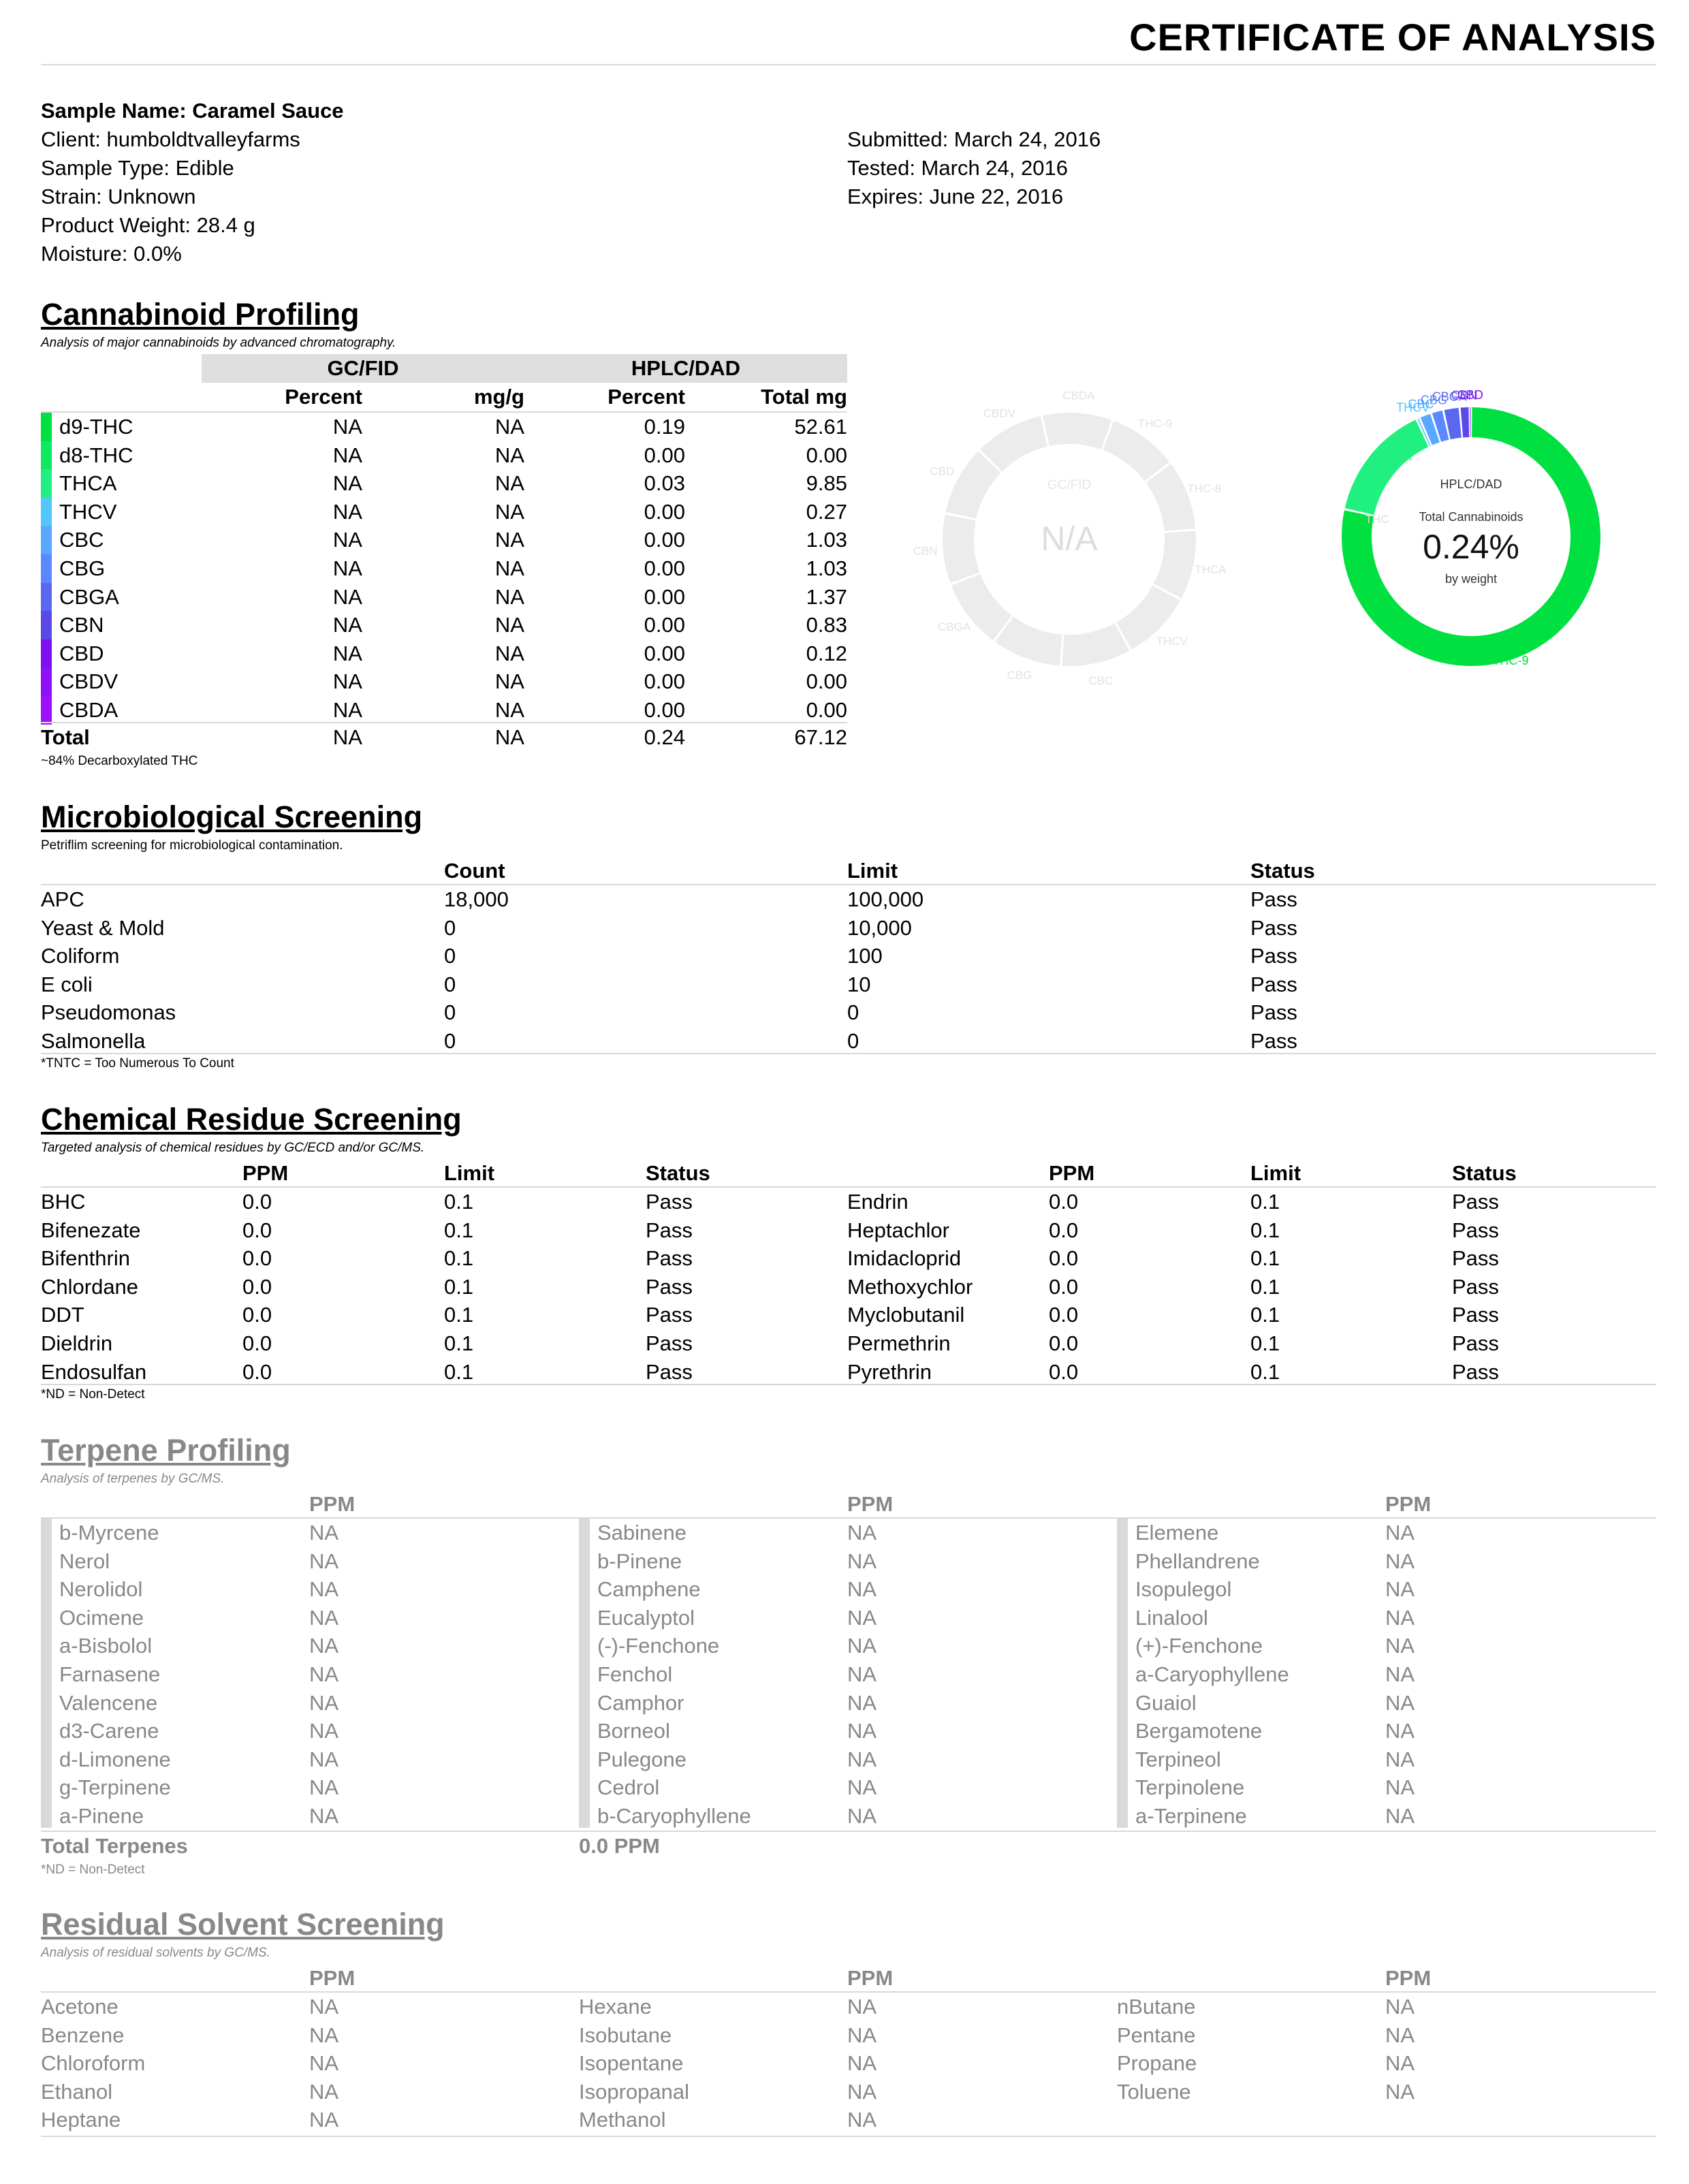 The image size is (1689, 2184). Describe the element at coordinates (46, 1673) in the screenshot. I see `terpene-col1-bar` at that location.